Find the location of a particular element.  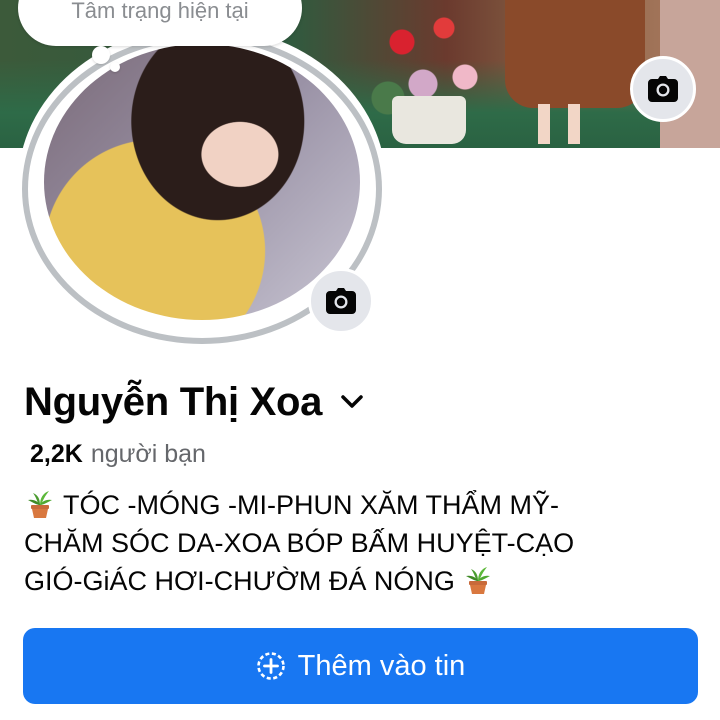

profile-name: Nguyễn Thị Xoa is located at coordinates (173, 401).